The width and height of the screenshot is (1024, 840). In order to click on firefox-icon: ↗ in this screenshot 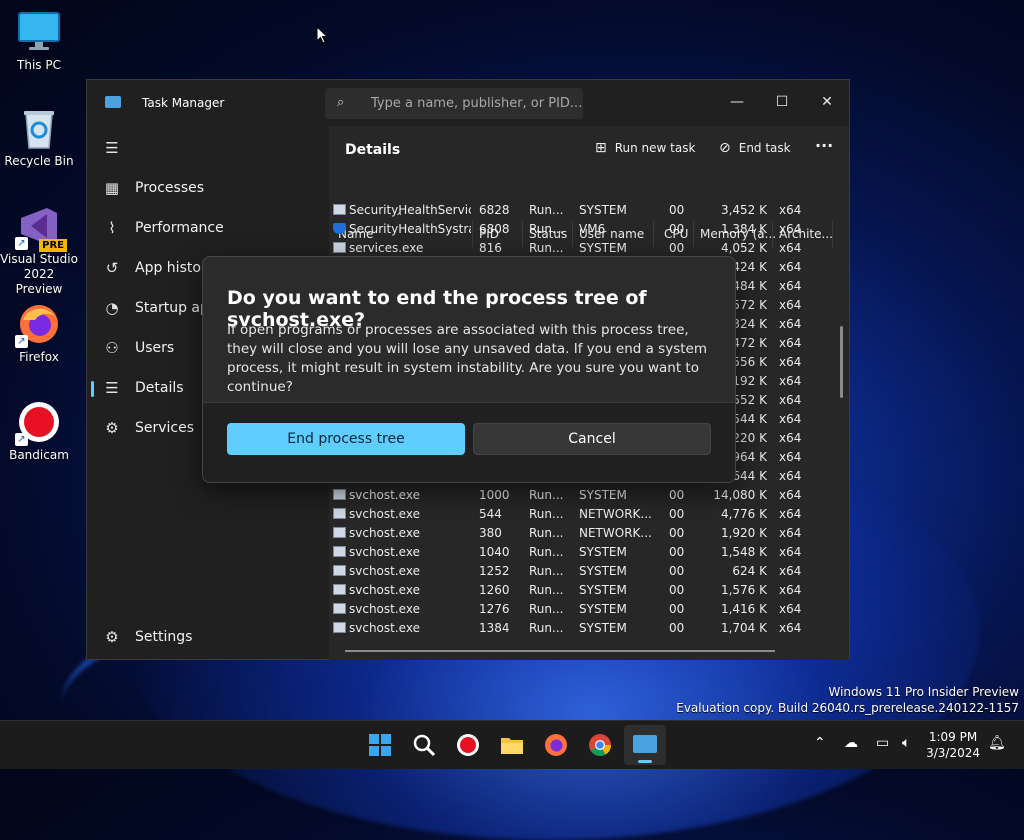, I will do `click(38, 325)`.